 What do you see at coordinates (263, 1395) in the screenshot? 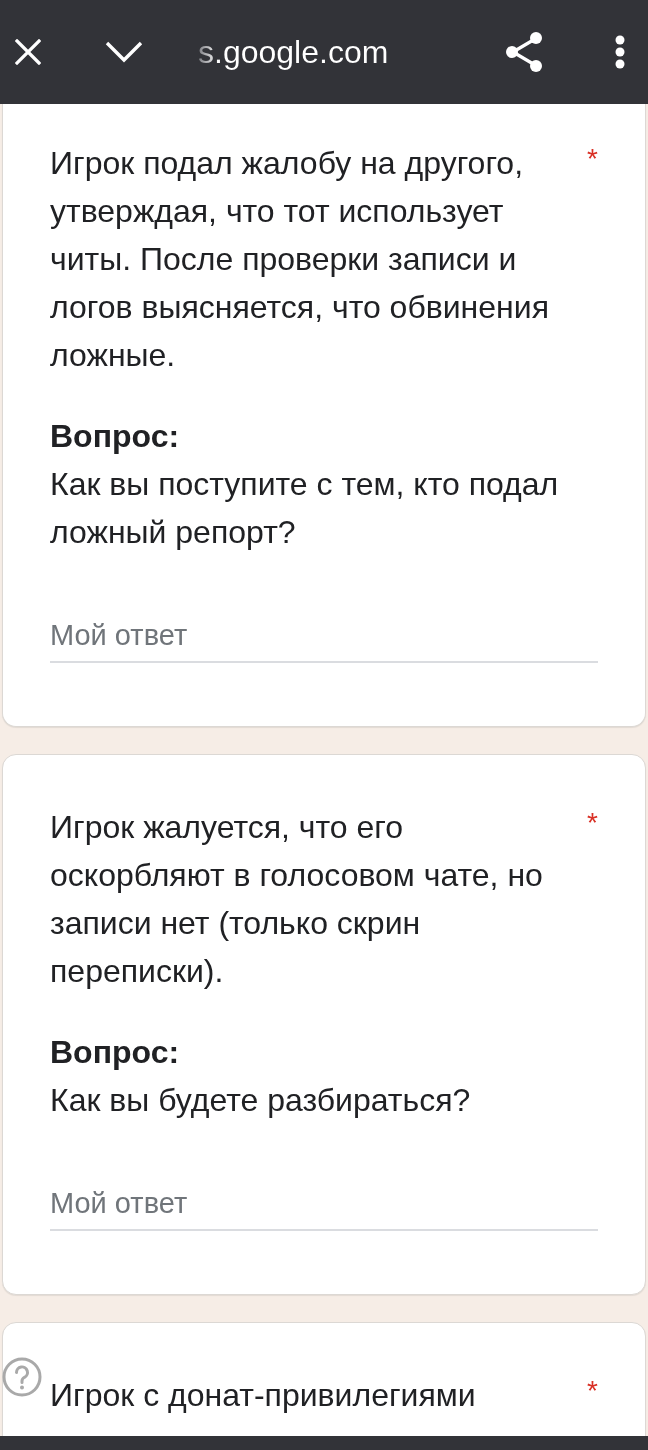
I see `question-description: Игрок с донат-привилегиями` at bounding box center [263, 1395].